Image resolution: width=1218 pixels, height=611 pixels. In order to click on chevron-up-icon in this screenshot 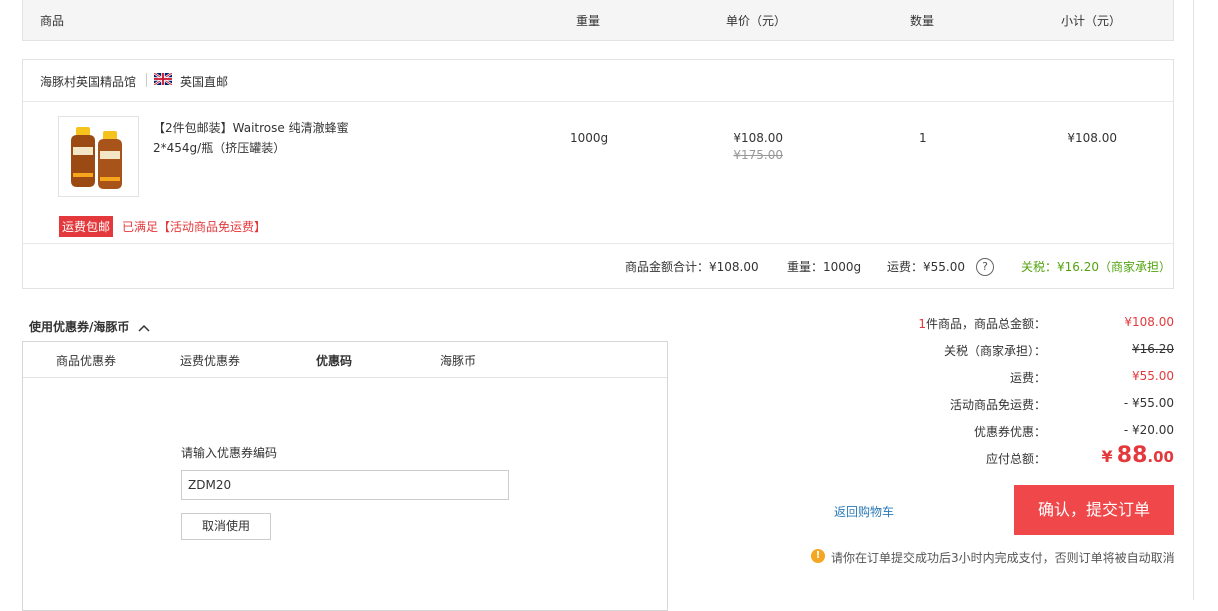, I will do `click(144, 328)`.